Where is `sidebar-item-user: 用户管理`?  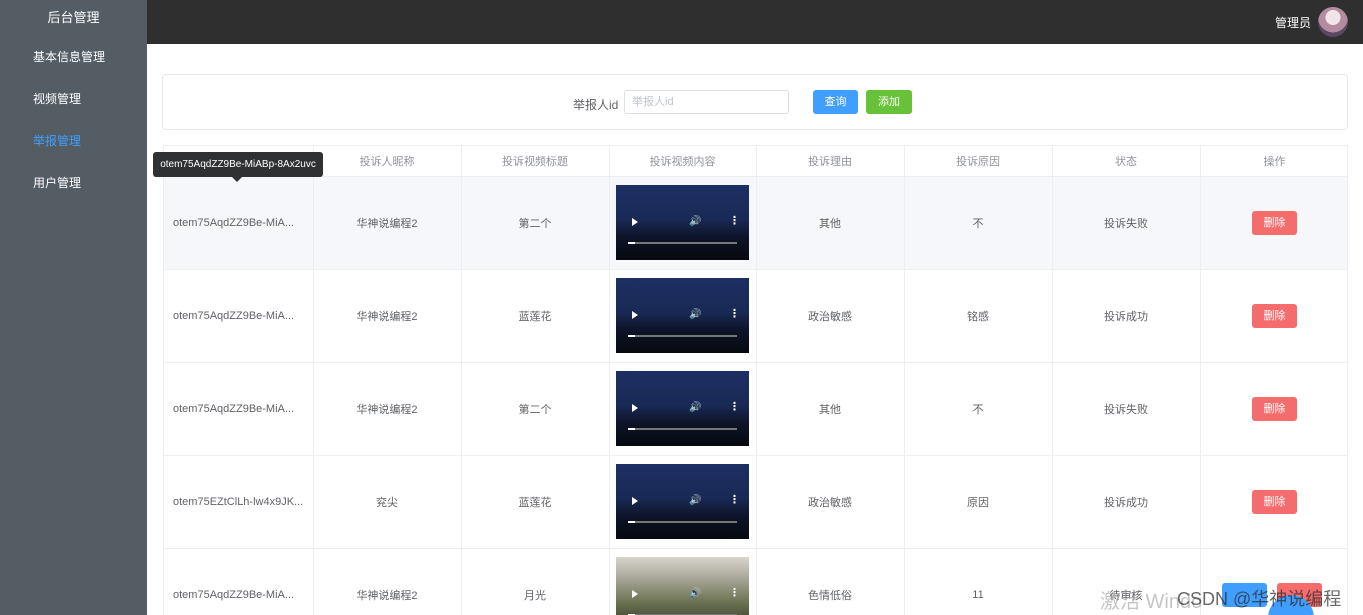
sidebar-item-user: 用户管理 is located at coordinates (73, 183).